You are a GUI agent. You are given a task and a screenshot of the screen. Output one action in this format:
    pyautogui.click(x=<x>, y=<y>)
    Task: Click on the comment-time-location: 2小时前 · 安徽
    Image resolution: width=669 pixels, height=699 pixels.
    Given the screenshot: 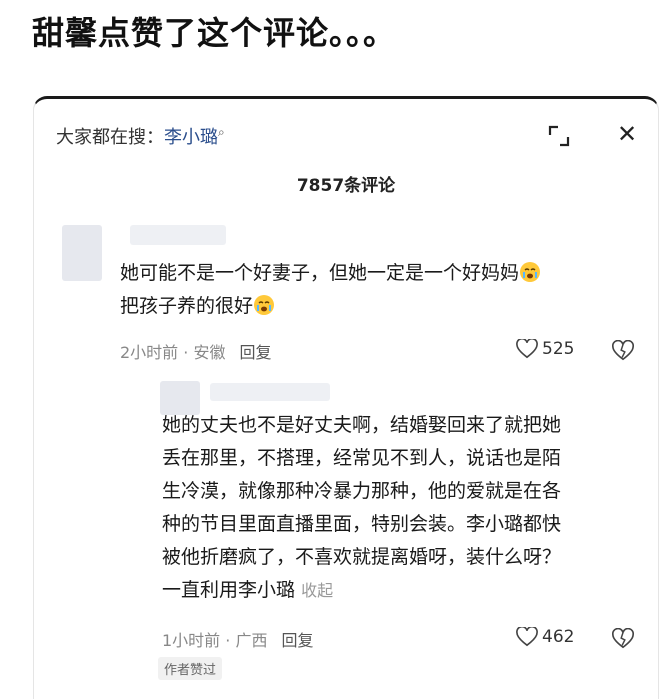 What is the action you would take?
    pyautogui.click(x=173, y=352)
    